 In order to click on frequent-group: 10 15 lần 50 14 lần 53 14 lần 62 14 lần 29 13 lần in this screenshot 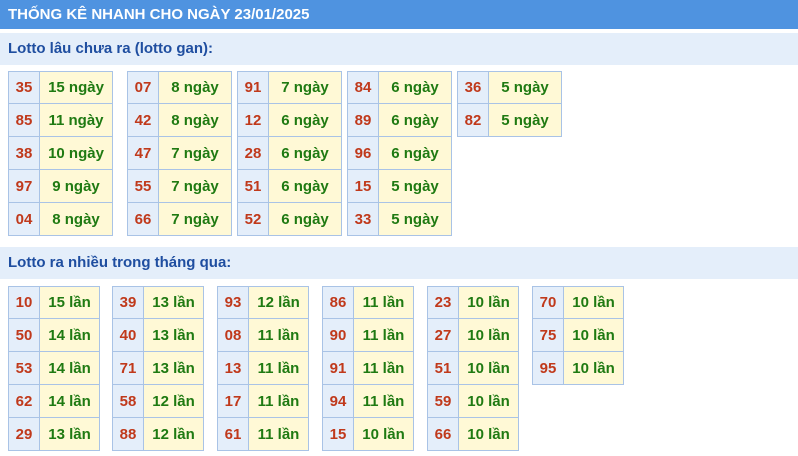, I will do `click(54, 368)`.